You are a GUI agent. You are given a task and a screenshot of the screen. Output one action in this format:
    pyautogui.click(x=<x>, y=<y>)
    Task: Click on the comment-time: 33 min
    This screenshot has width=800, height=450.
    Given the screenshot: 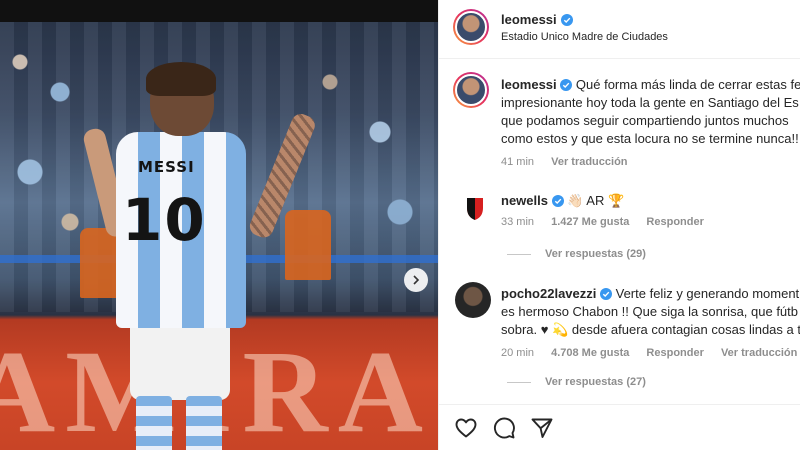 What is the action you would take?
    pyautogui.click(x=518, y=222)
    